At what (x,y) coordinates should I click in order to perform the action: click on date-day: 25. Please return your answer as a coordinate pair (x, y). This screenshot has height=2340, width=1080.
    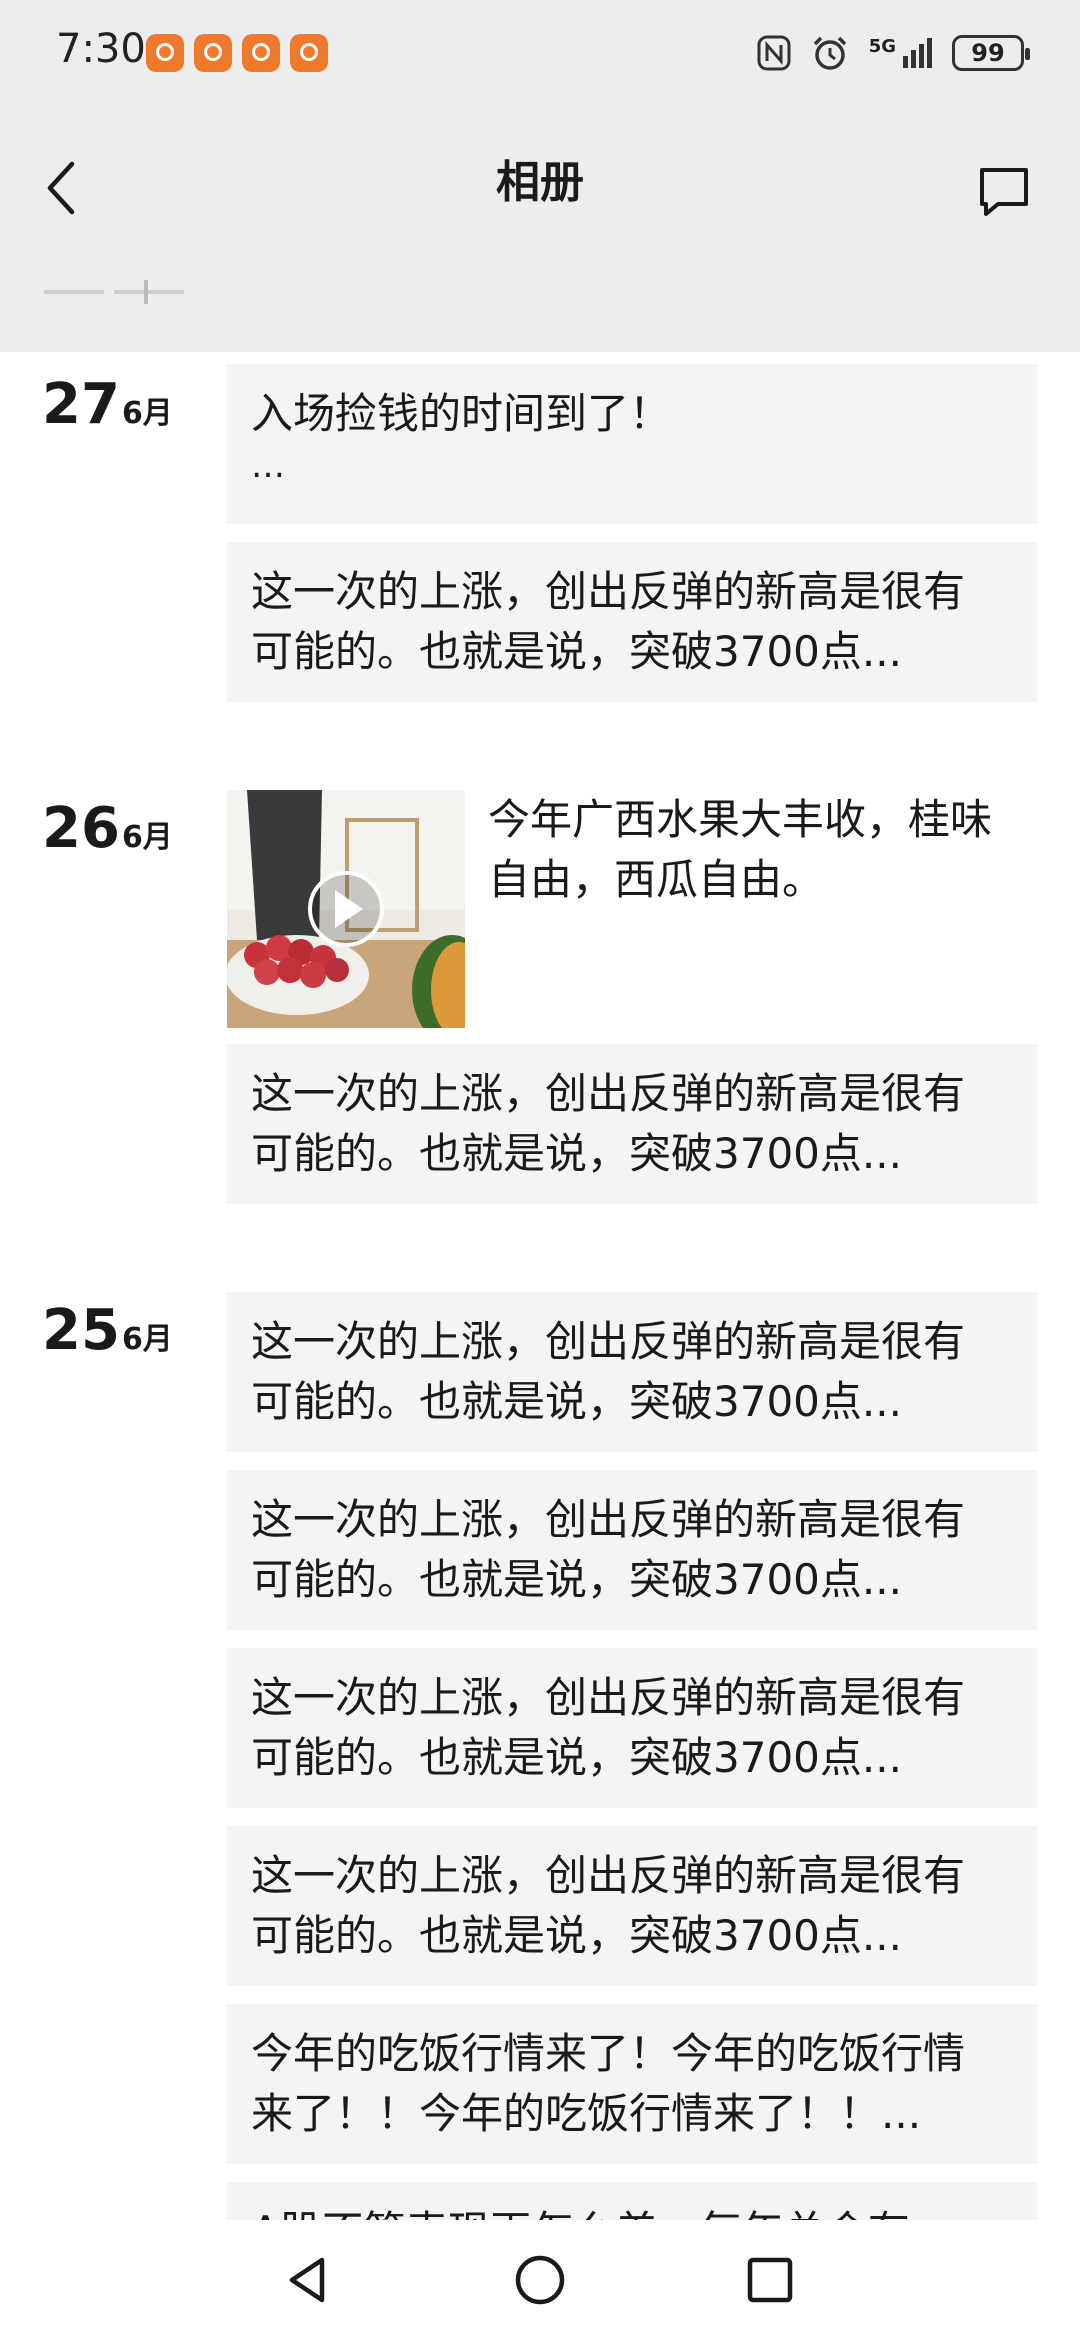
    Looking at the image, I should click on (81, 1330).